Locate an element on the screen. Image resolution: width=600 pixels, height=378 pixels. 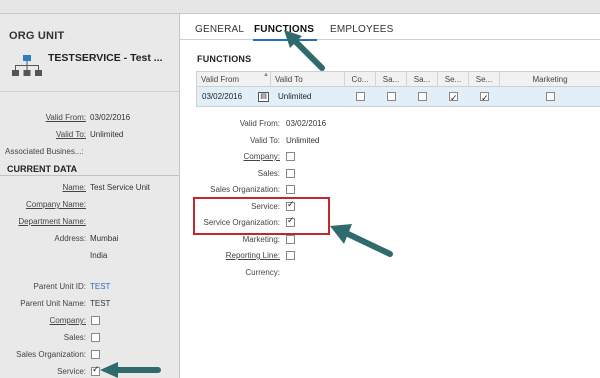
panel-title: ORG UNIT is located at coordinates (37, 36).